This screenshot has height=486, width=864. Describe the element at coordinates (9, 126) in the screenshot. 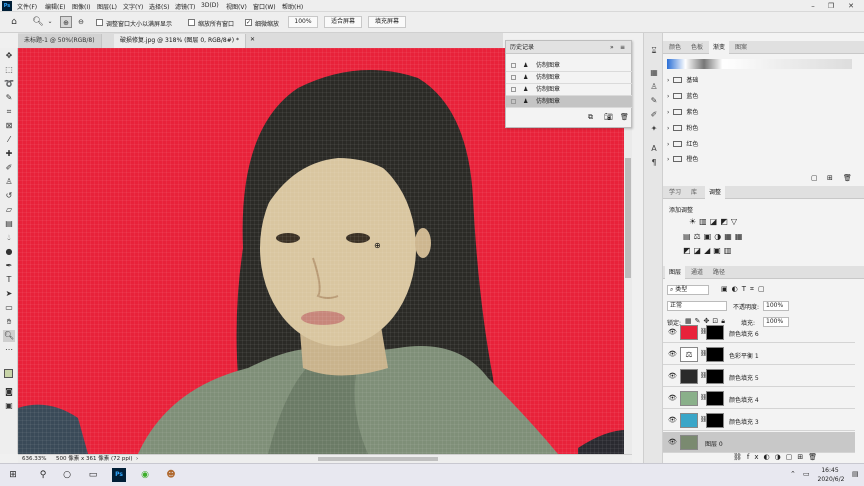

I see `frame-tool-icon: ⊠` at that location.